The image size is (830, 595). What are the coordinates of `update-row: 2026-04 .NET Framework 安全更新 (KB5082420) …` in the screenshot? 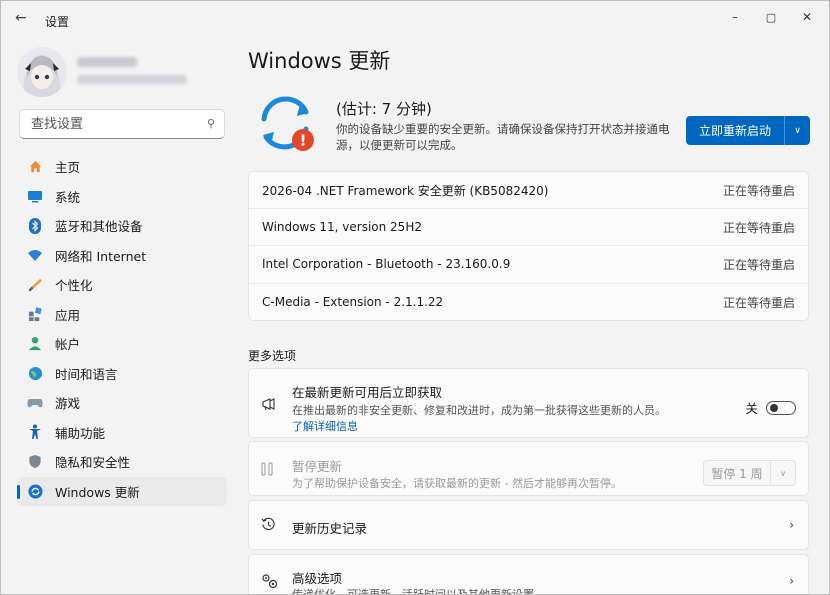 It's located at (528, 191).